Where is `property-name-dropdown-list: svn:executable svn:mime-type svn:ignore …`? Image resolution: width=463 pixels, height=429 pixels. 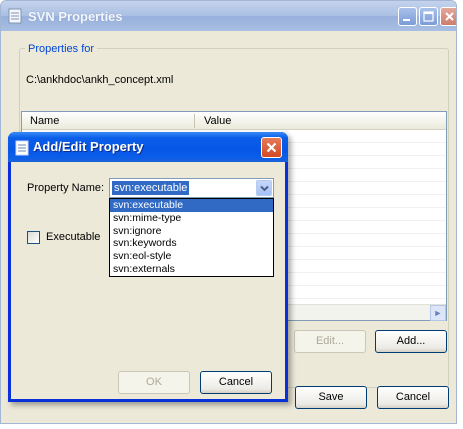 property-name-dropdown-list: svn:executable svn:mime-type svn:ignore … is located at coordinates (191, 237).